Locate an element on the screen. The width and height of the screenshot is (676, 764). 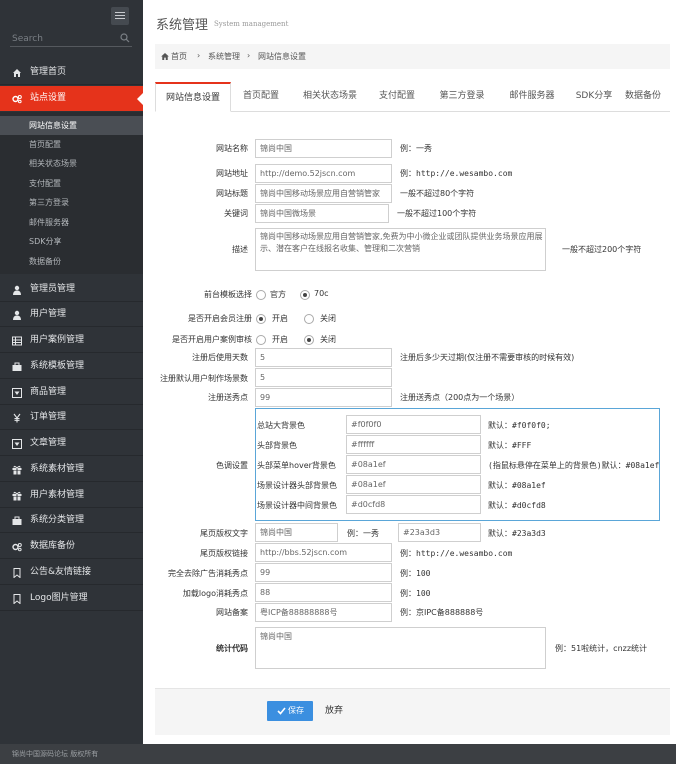
case-review-on-radio is located at coordinates (261, 340).